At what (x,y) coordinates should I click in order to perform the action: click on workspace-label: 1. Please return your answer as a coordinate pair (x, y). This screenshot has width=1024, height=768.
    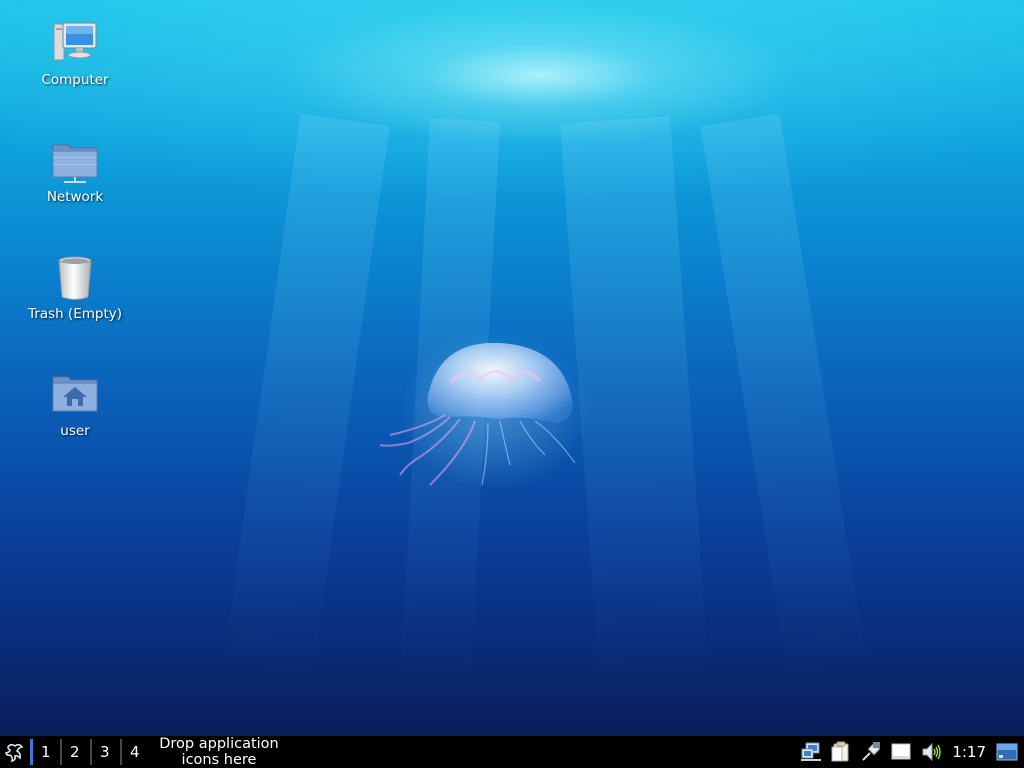
    Looking at the image, I should click on (46, 752).